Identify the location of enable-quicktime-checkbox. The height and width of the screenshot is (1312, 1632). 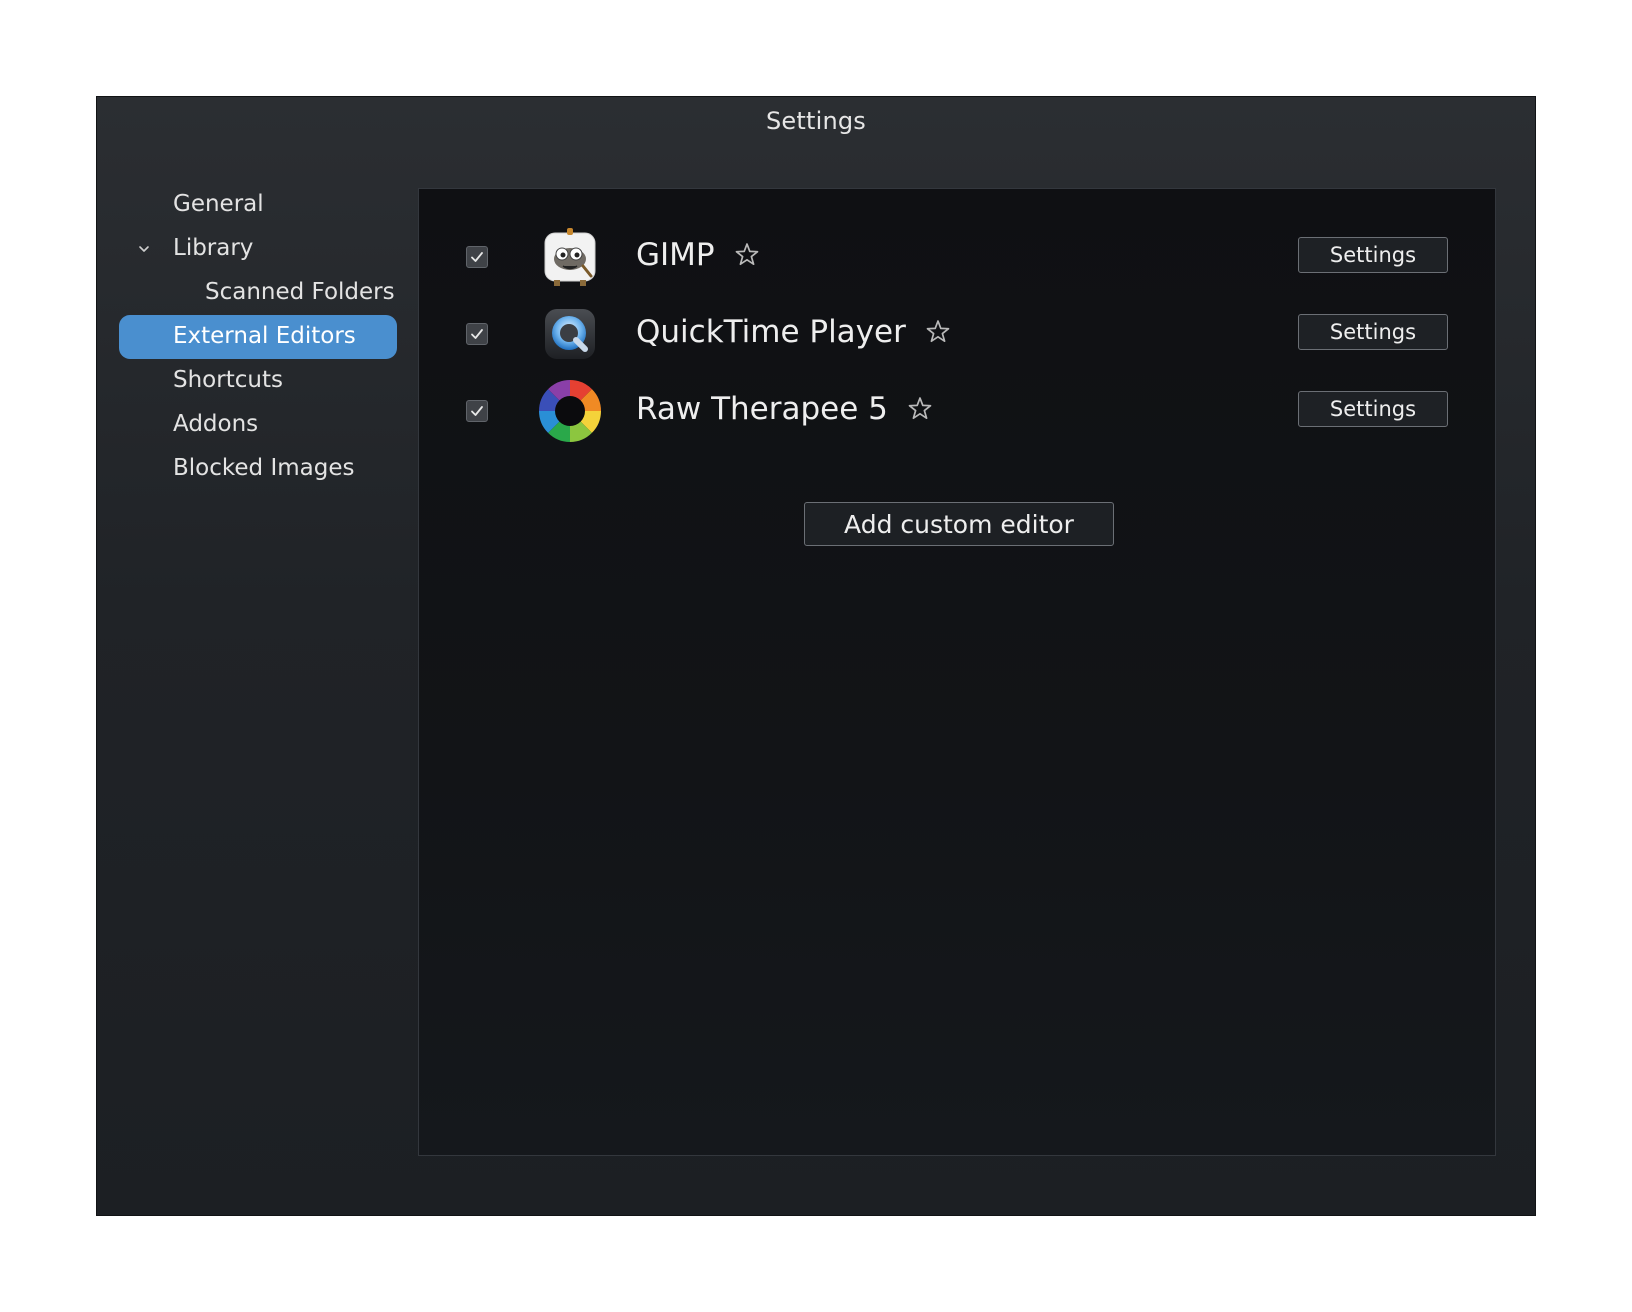
(477, 334).